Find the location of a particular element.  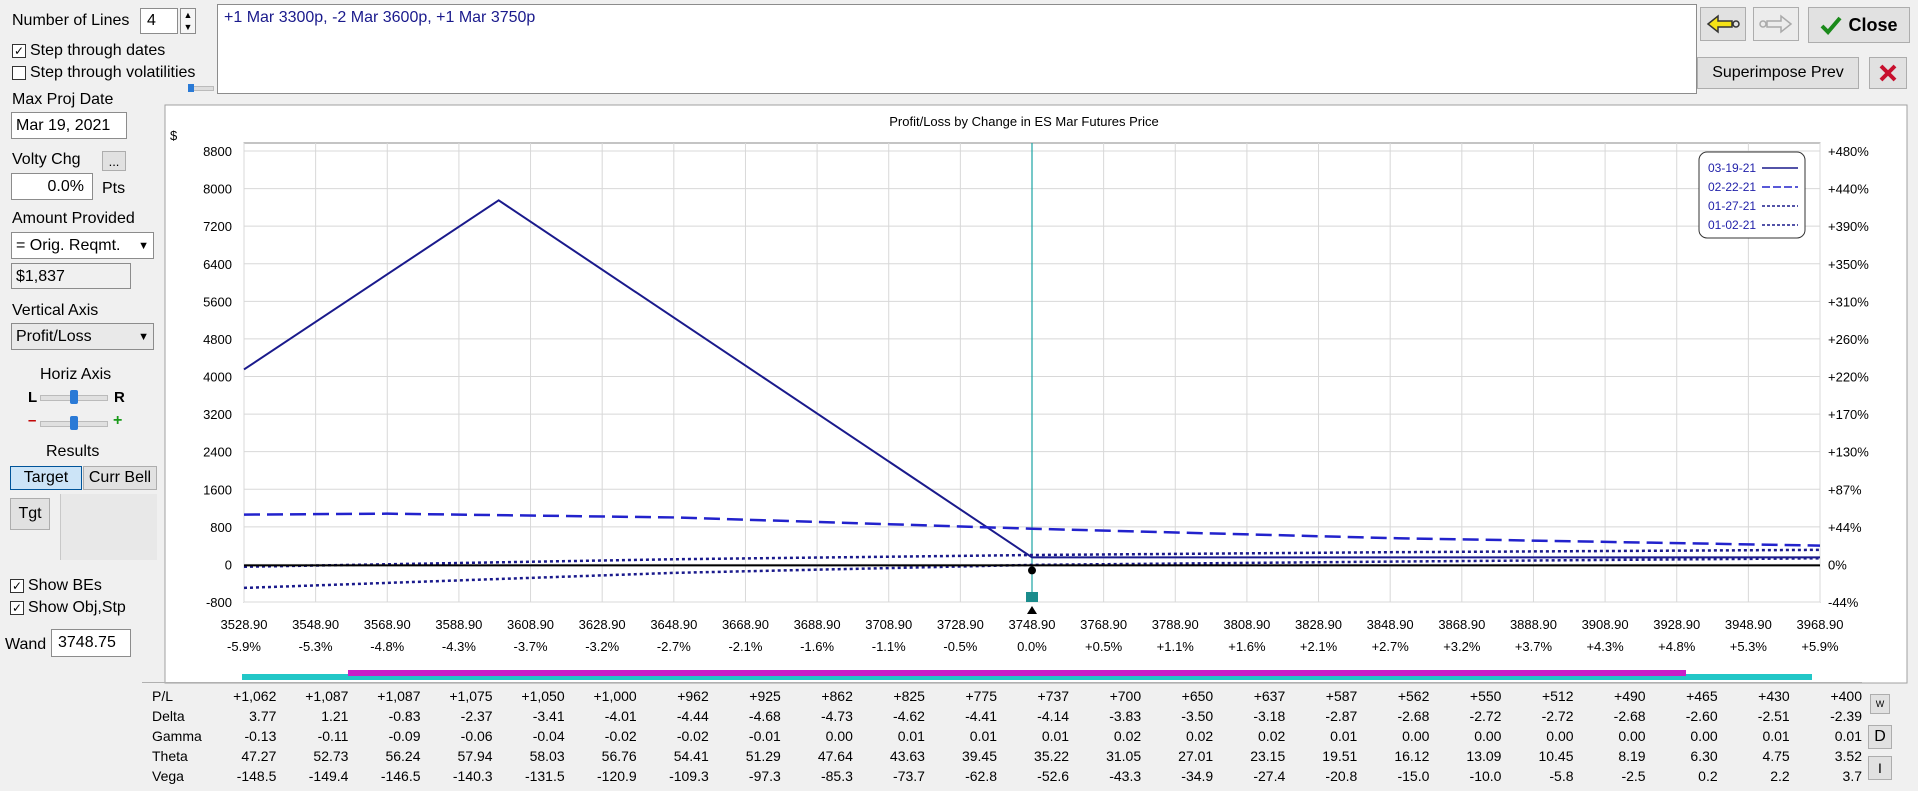

x-pct-tick-label: -3.7% is located at coordinates (531, 646).